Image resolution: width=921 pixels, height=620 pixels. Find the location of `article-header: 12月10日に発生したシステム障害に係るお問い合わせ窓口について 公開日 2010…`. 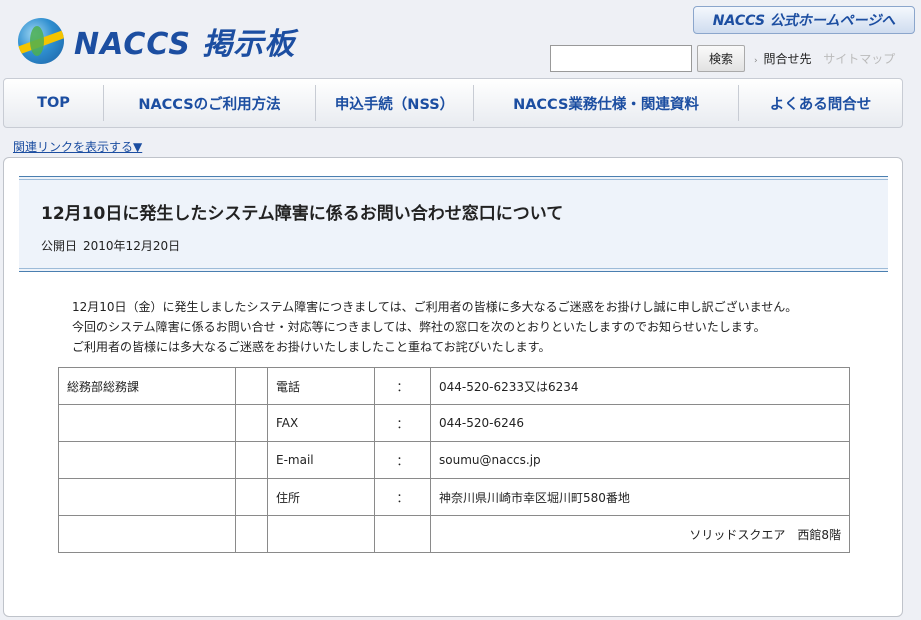

article-header: 12月10日に発生したシステム障害に係るお問い合わせ窓口について 公開日 2010… is located at coordinates (453, 224).